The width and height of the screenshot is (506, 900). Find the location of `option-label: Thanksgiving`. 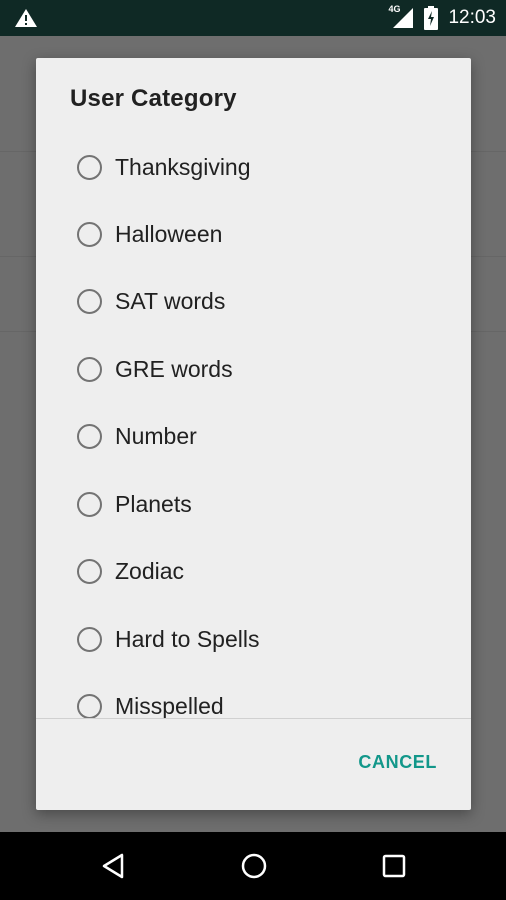

option-label: Thanksgiving is located at coordinates (183, 167).